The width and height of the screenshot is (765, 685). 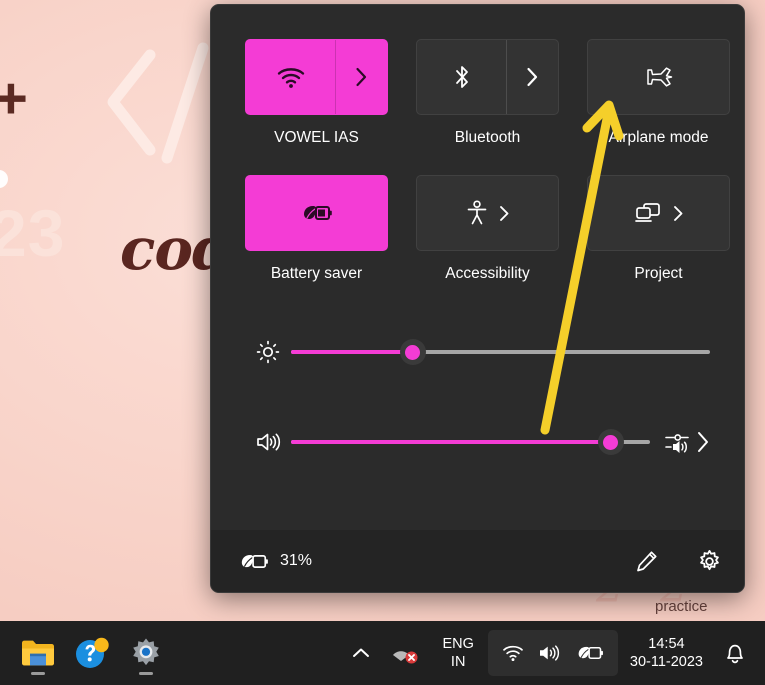 I want to click on tray-overflow-button, so click(x=361, y=653).